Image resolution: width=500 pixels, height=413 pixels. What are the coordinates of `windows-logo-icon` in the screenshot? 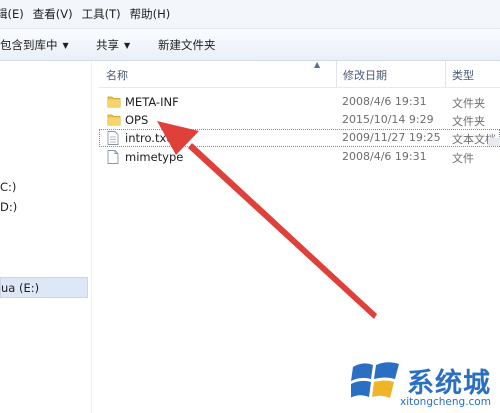 It's located at (375, 380).